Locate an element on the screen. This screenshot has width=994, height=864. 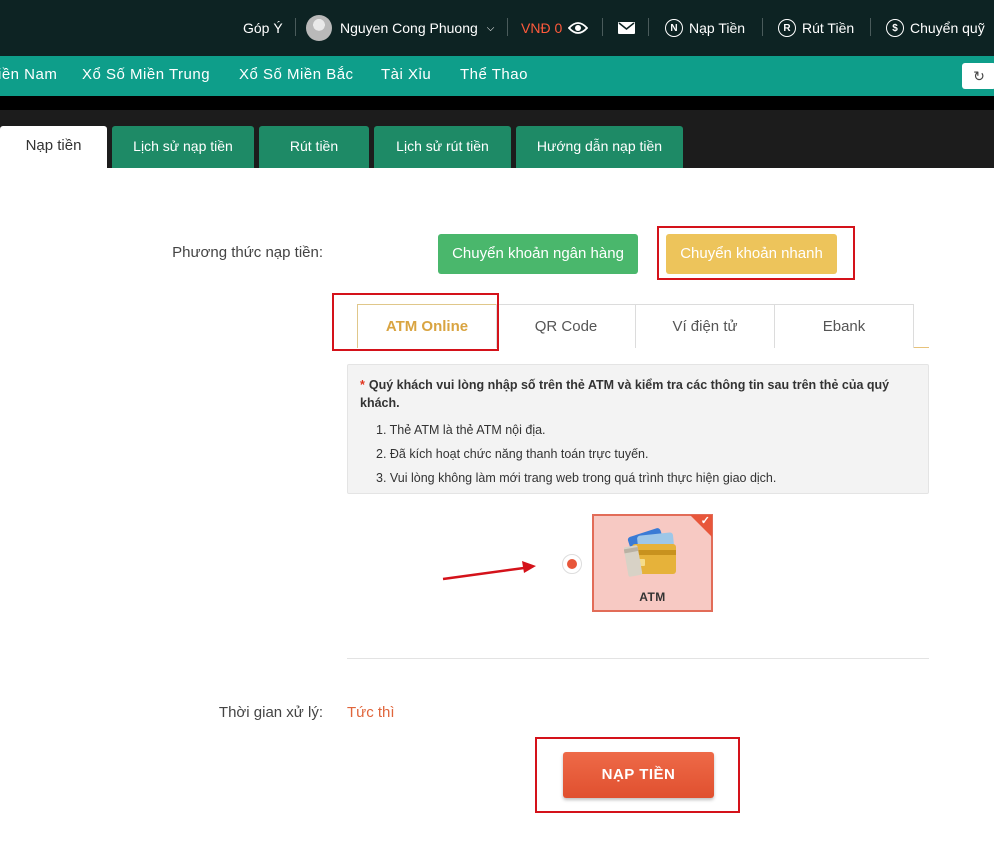
mail-icon is located at coordinates (626, 28).